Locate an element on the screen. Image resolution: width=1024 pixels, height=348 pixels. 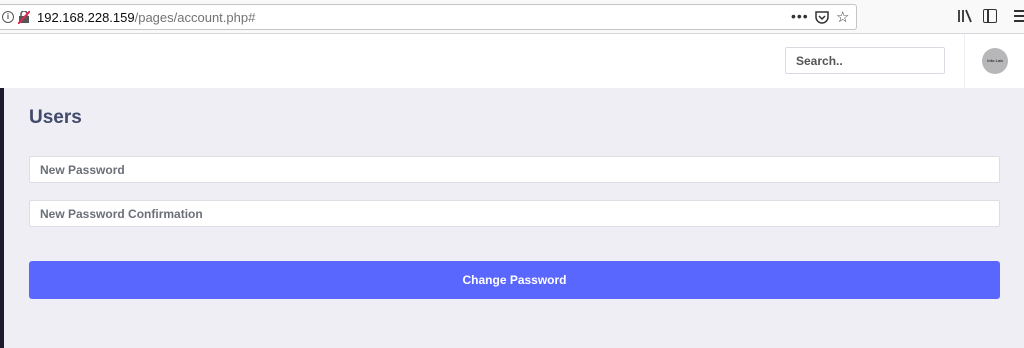
header-divider is located at coordinates (964, 61).